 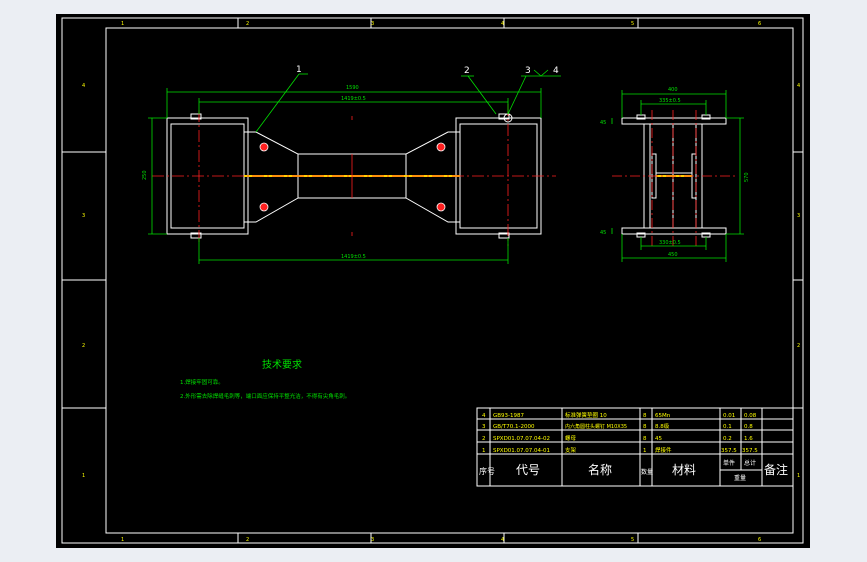 What do you see at coordinates (83, 476) in the screenshot?
I see `zone-letter-left: 1` at bounding box center [83, 476].